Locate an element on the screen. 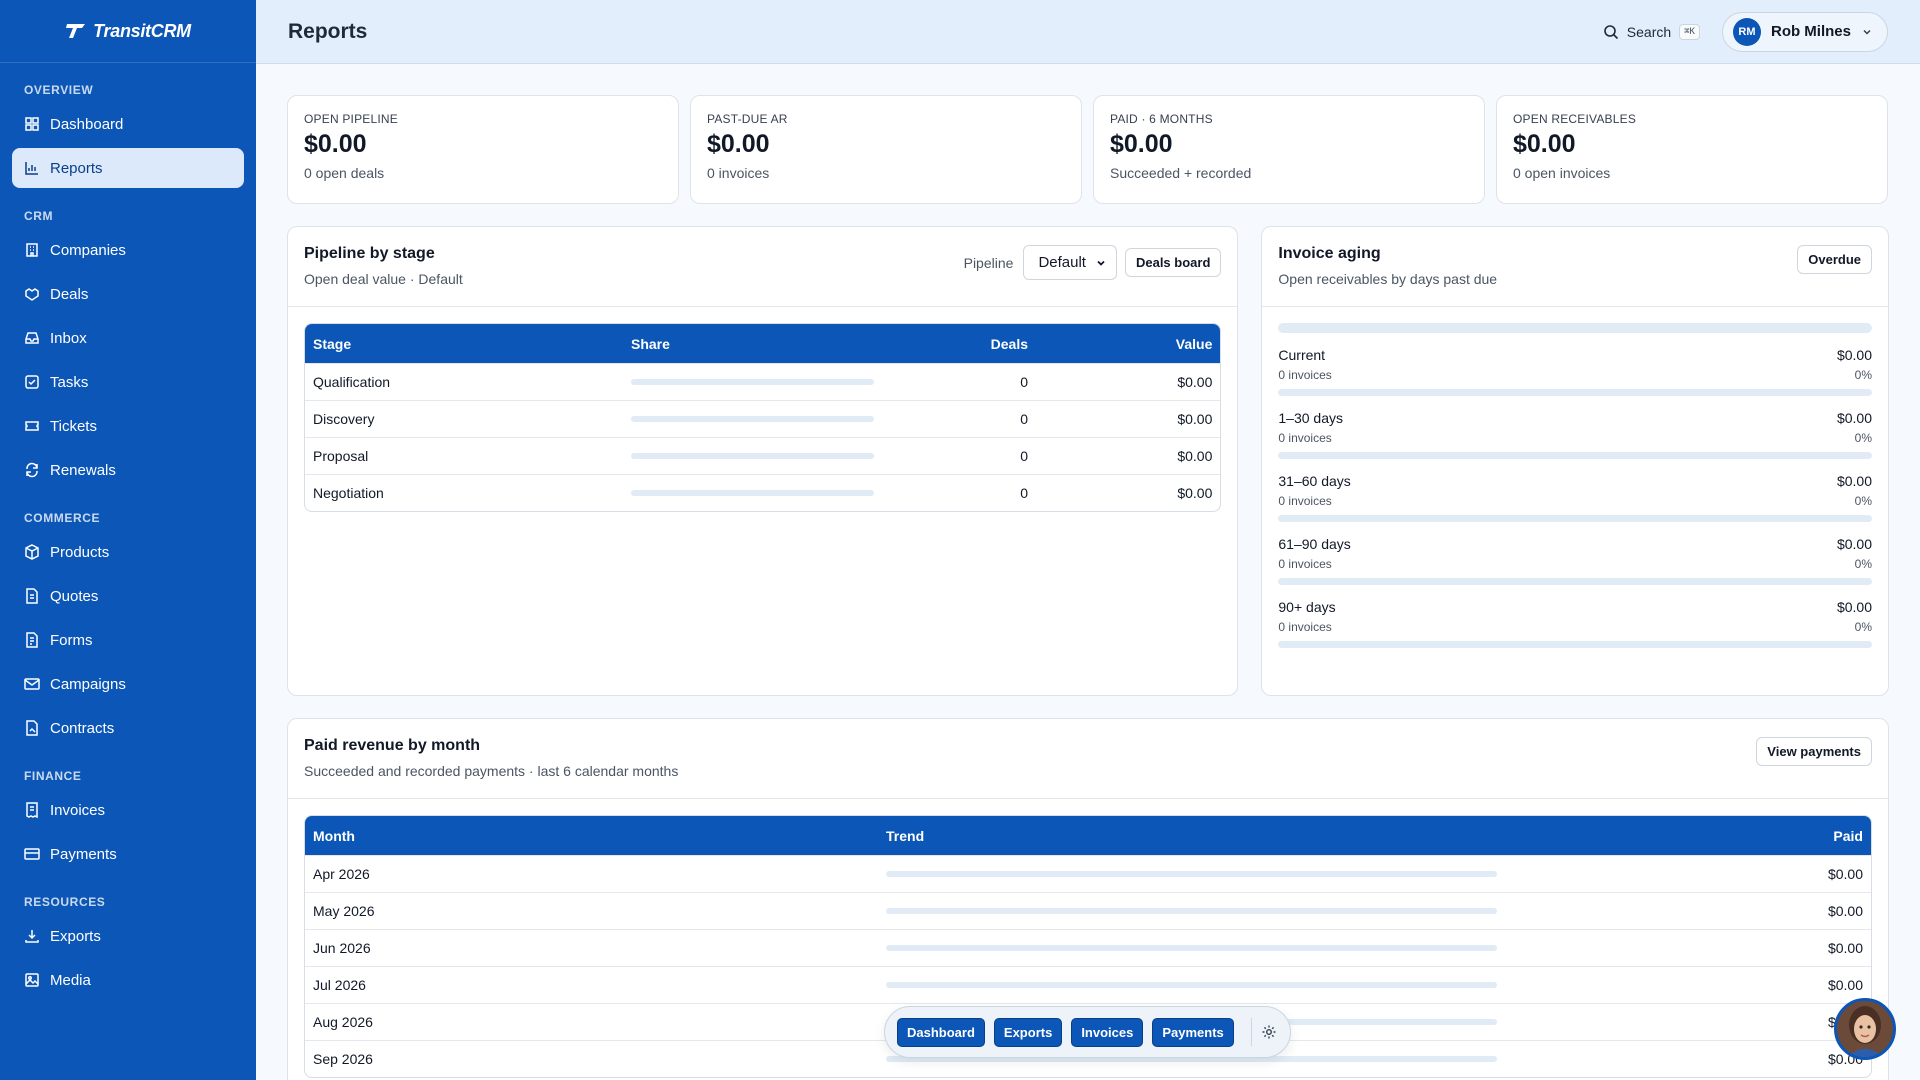  assistant-avatar-button is located at coordinates (1865, 1029).